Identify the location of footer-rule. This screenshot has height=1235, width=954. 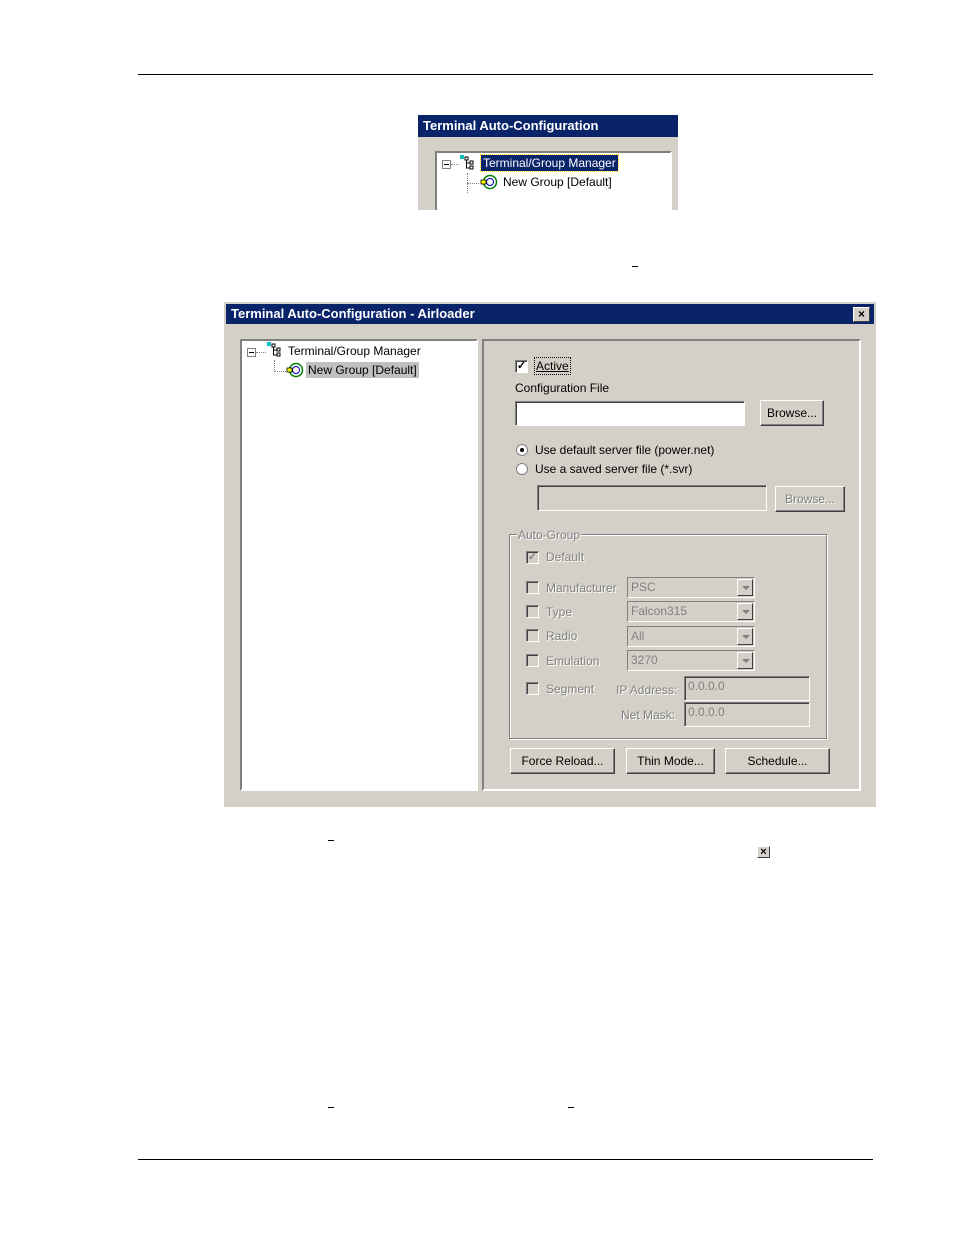
(505, 1159).